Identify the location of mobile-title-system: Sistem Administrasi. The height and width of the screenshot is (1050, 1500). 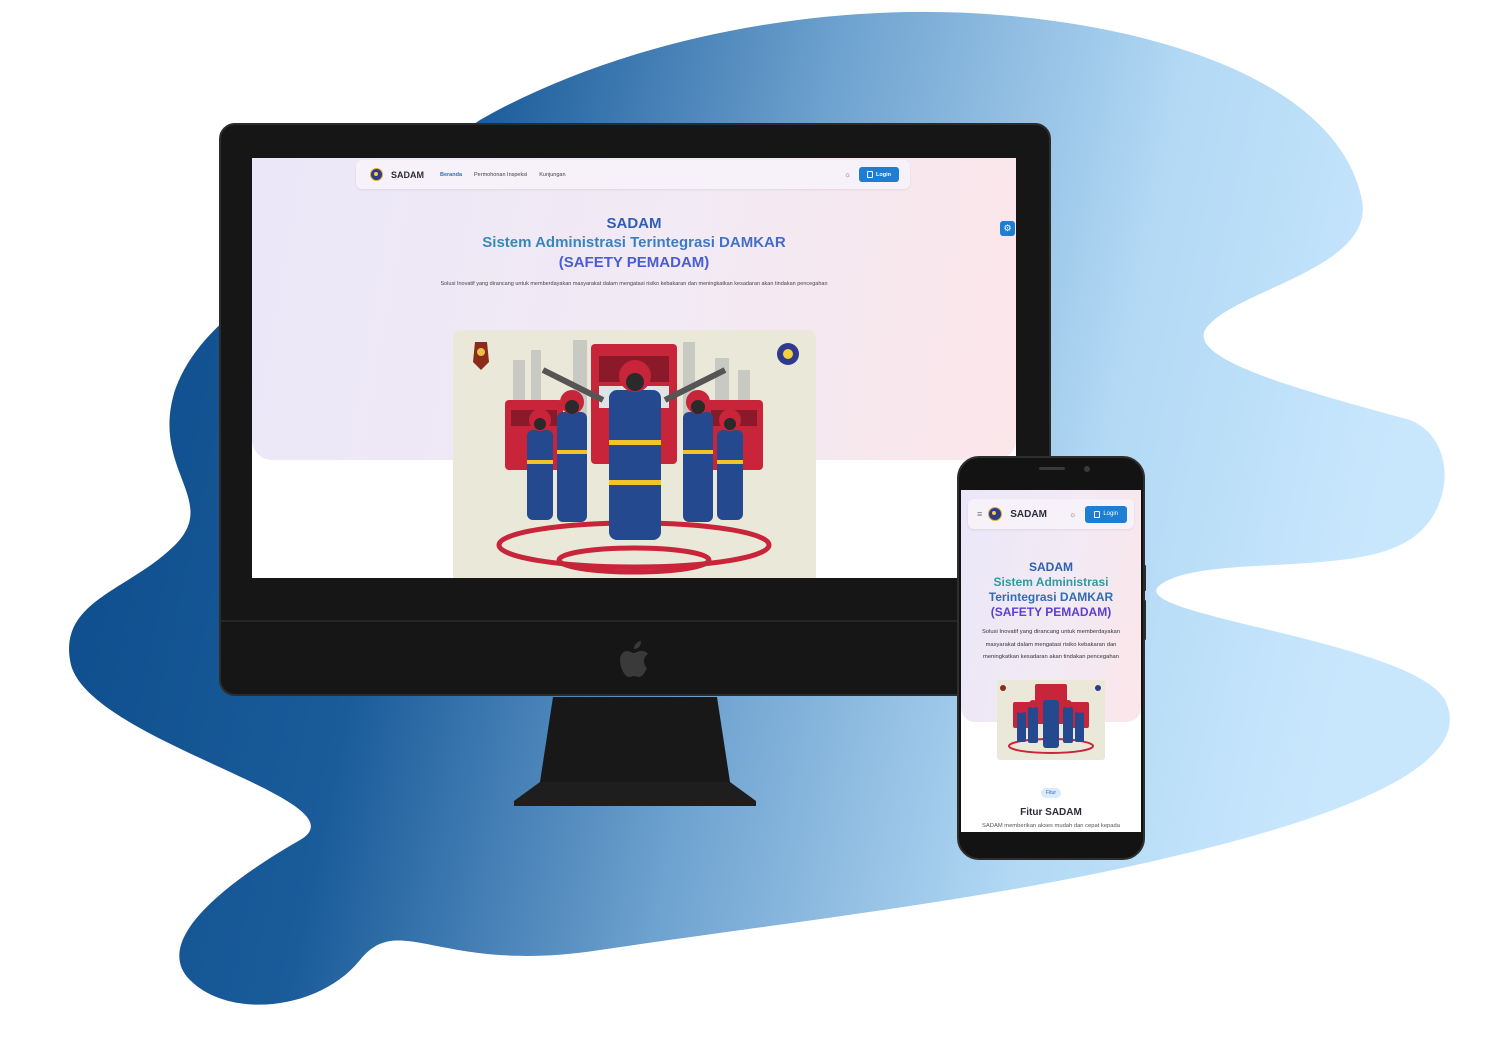
(1051, 582).